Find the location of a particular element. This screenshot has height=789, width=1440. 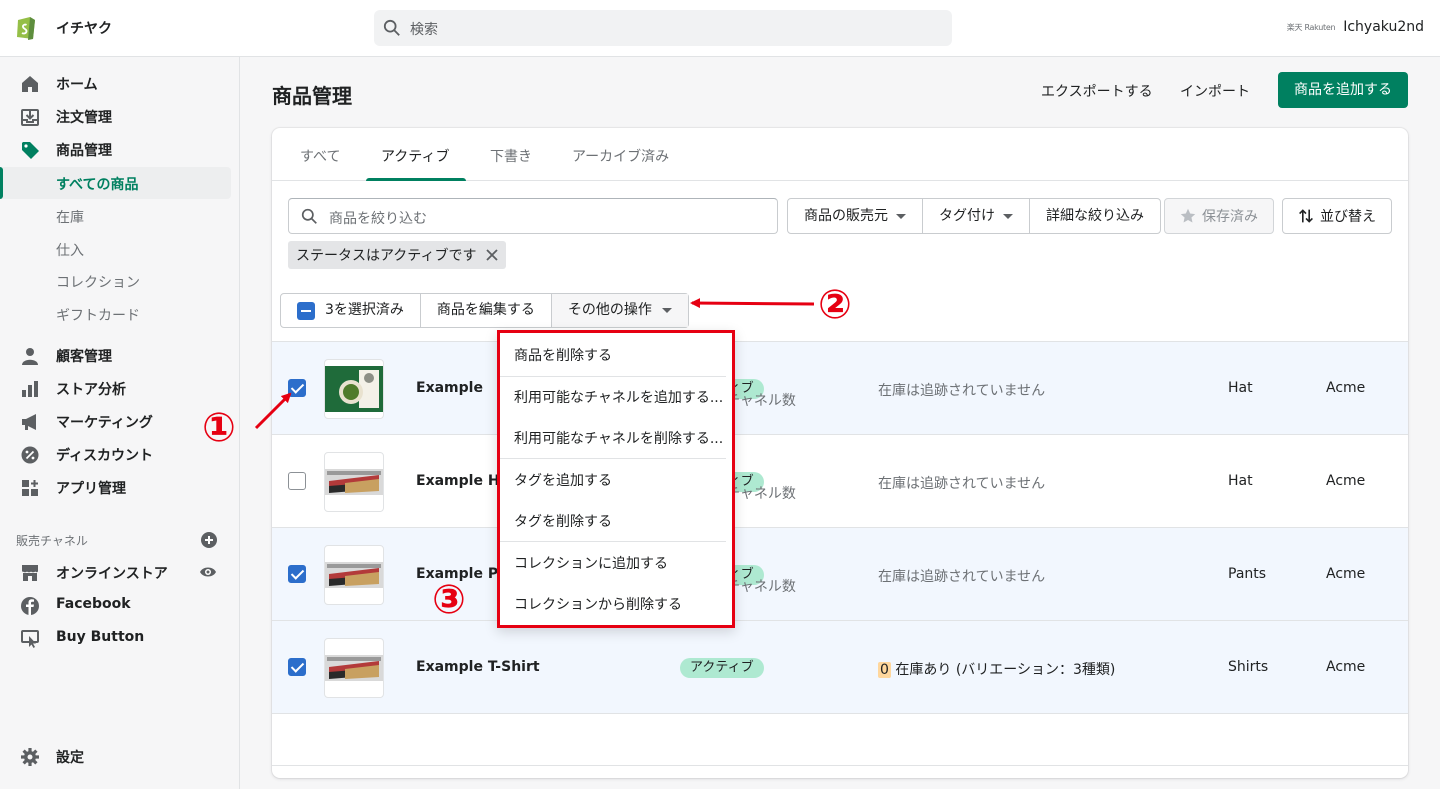

annotation-number-2: ② is located at coordinates (835, 305).